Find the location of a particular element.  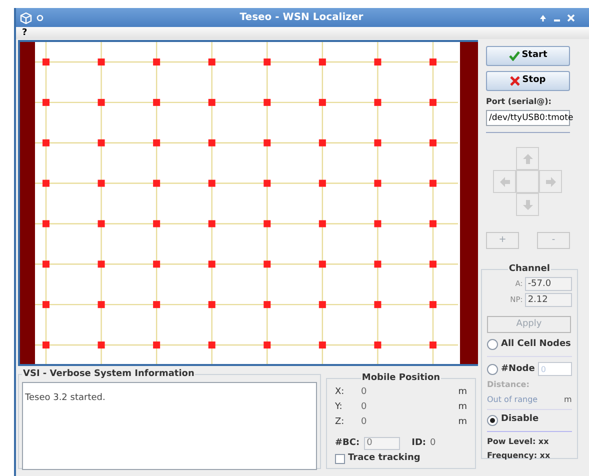

menu-item: ? is located at coordinates (25, 33).